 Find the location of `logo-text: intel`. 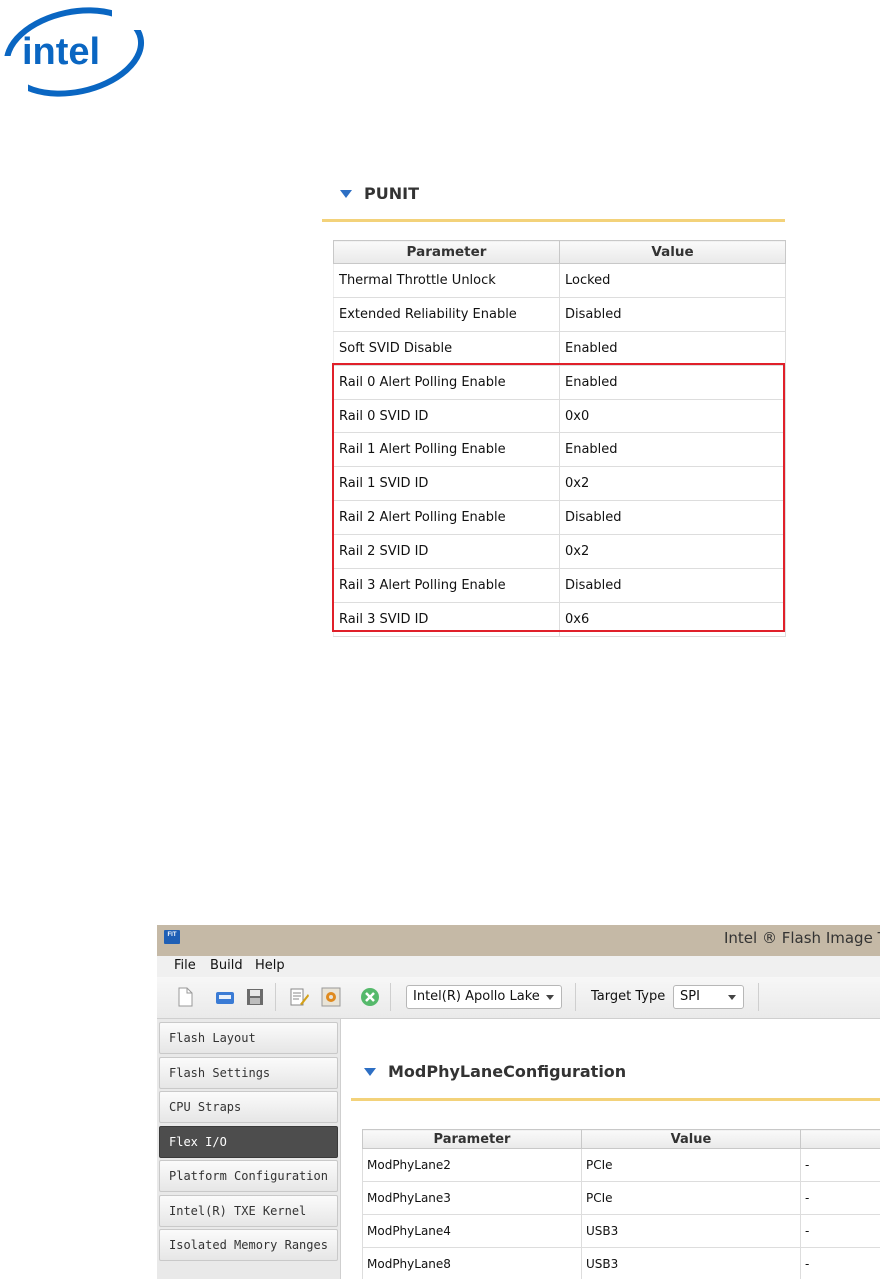

logo-text: intel is located at coordinates (61, 52).